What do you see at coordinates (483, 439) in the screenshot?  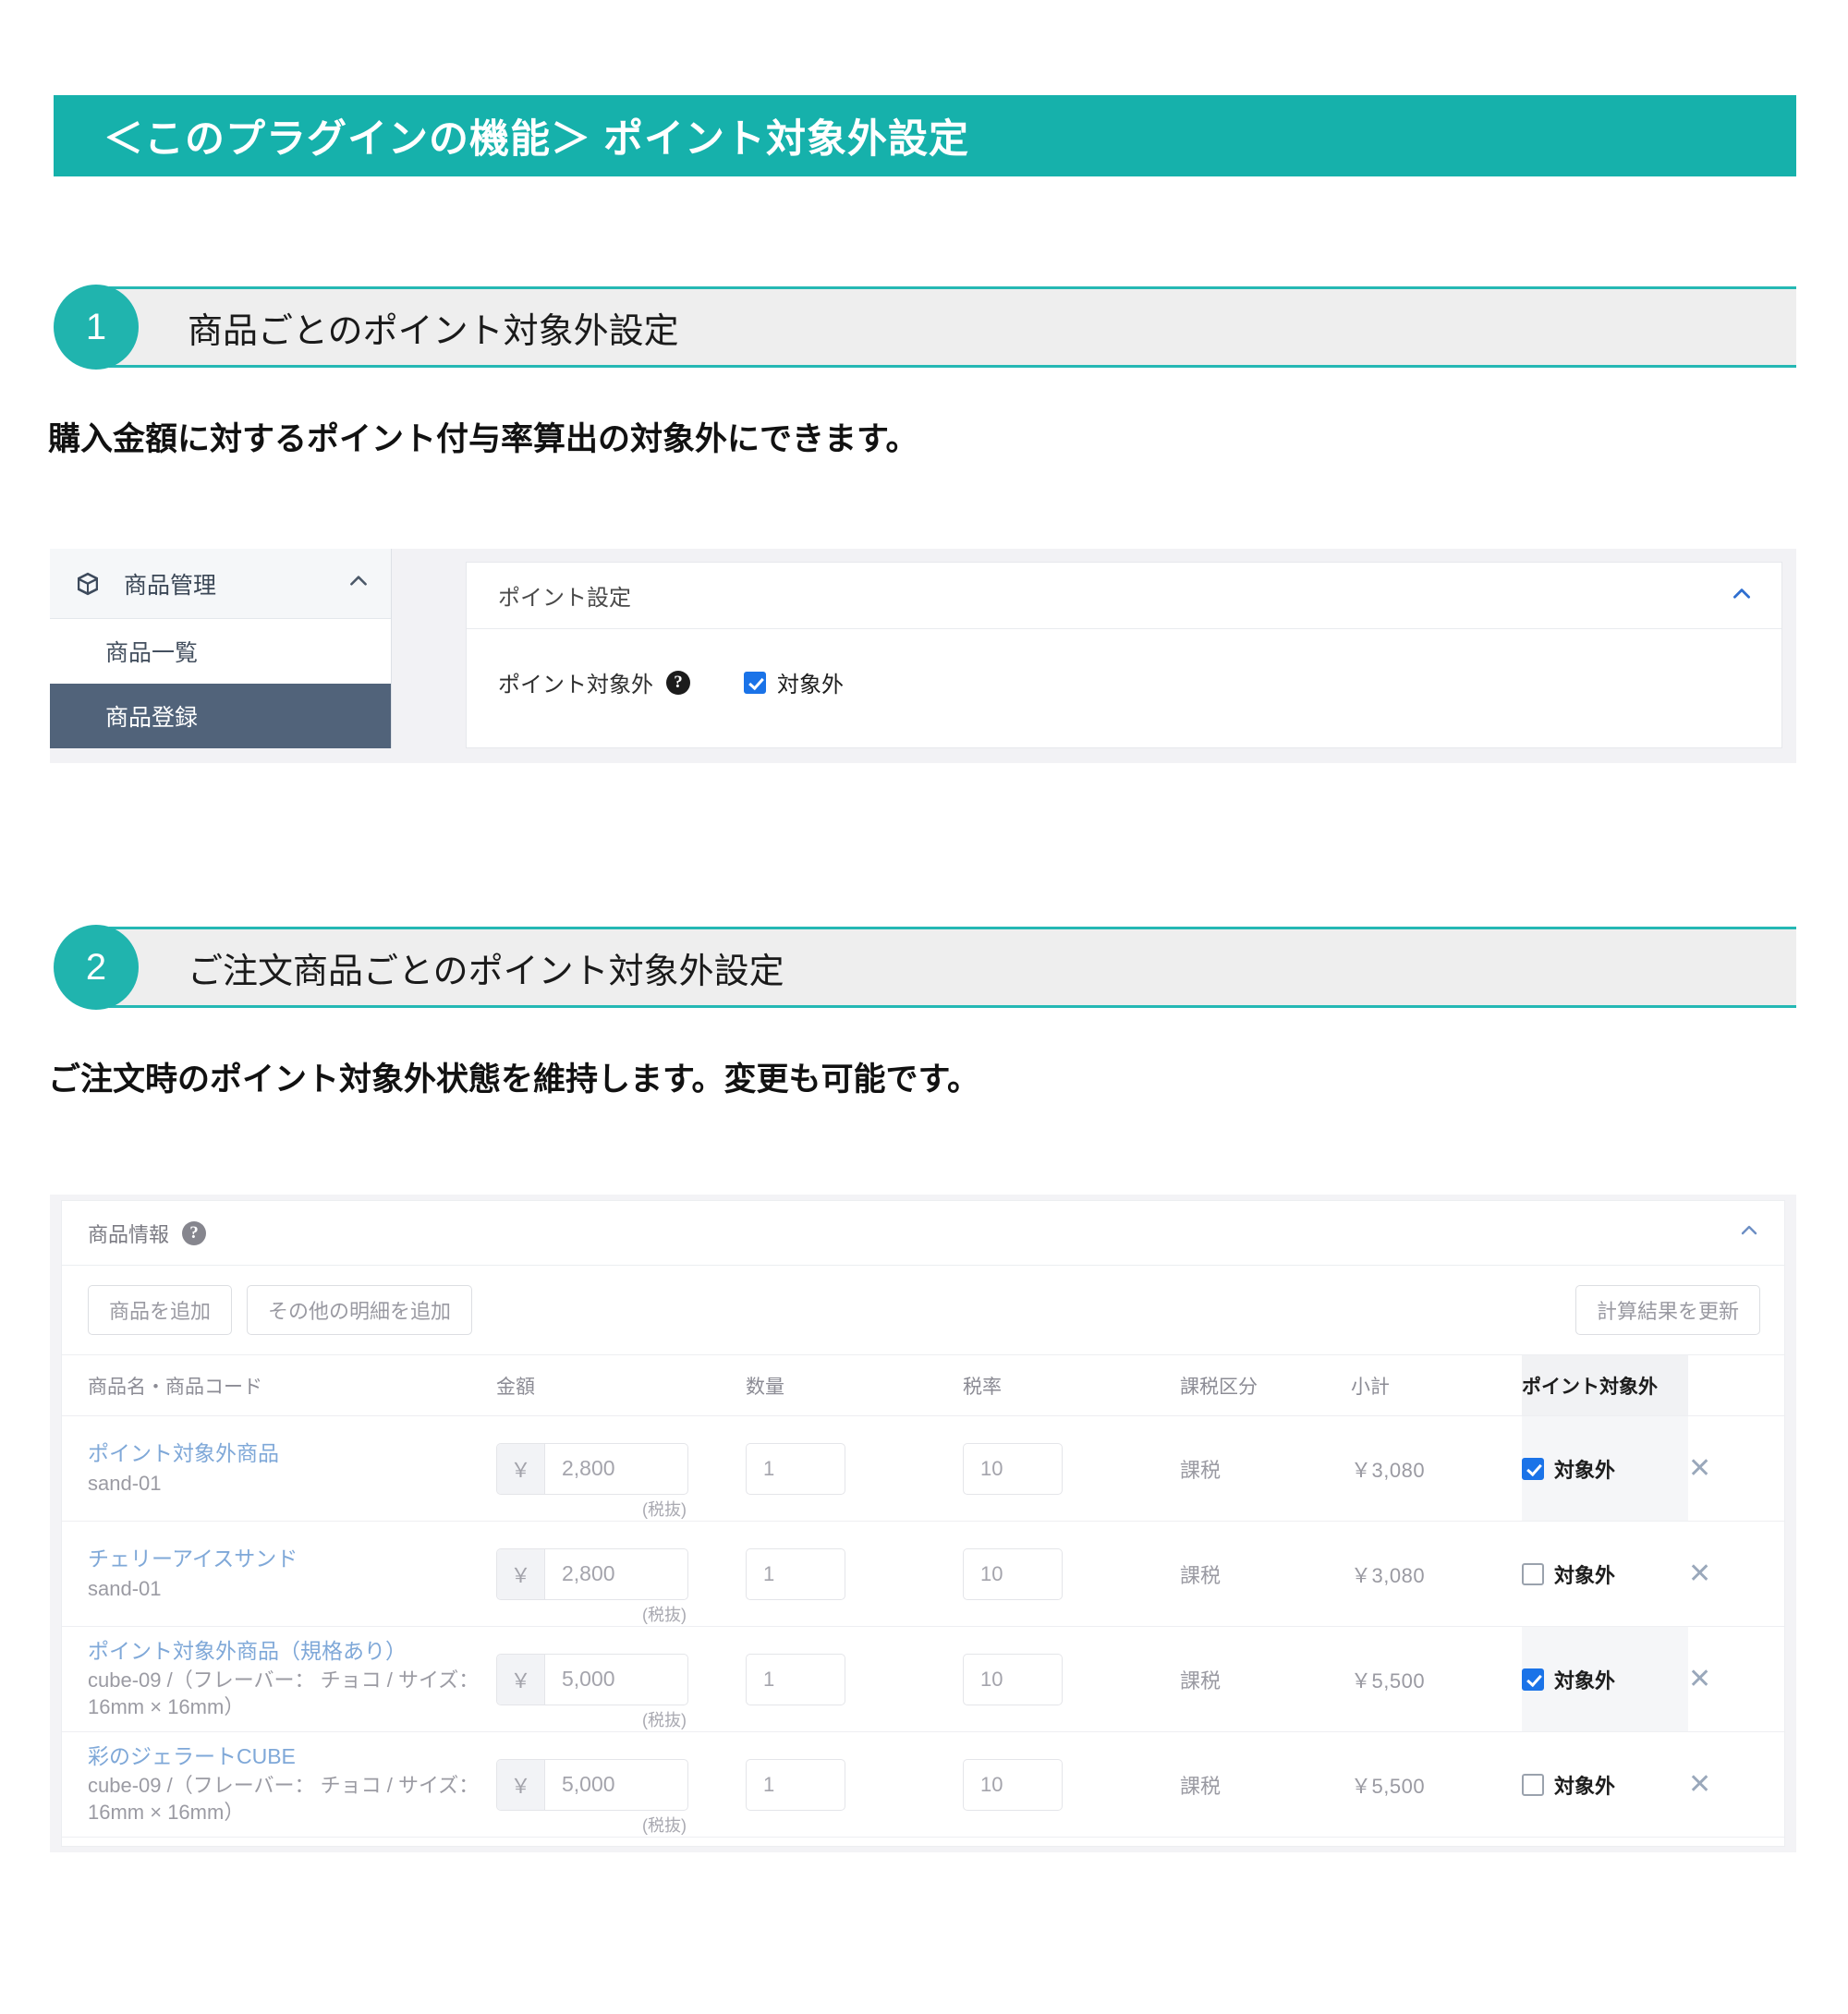 I see `section-description-1: 購入金額に対するポイント付与率算出の対象外にできます。` at bounding box center [483, 439].